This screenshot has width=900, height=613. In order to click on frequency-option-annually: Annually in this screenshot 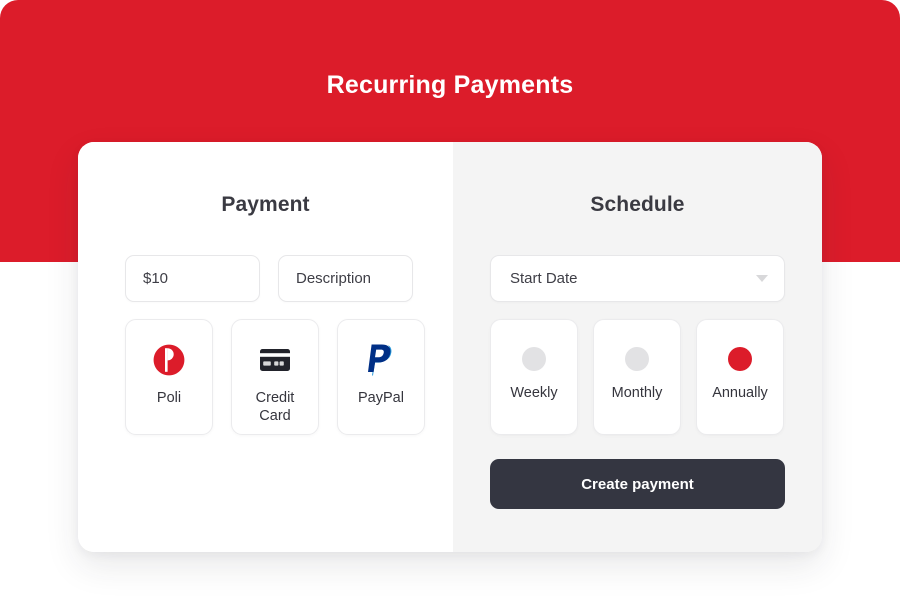, I will do `click(740, 377)`.